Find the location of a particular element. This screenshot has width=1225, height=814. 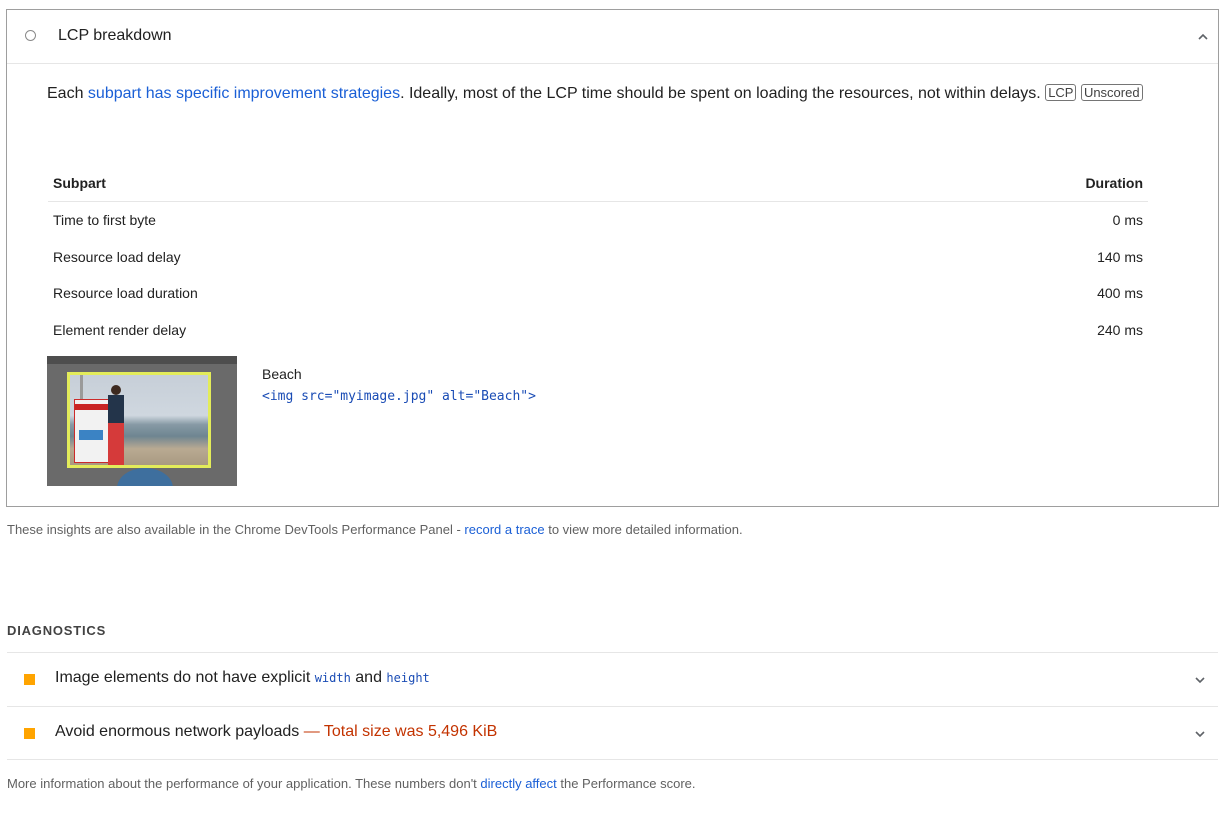

directly-affect-link: directly affect is located at coordinates (518, 783).